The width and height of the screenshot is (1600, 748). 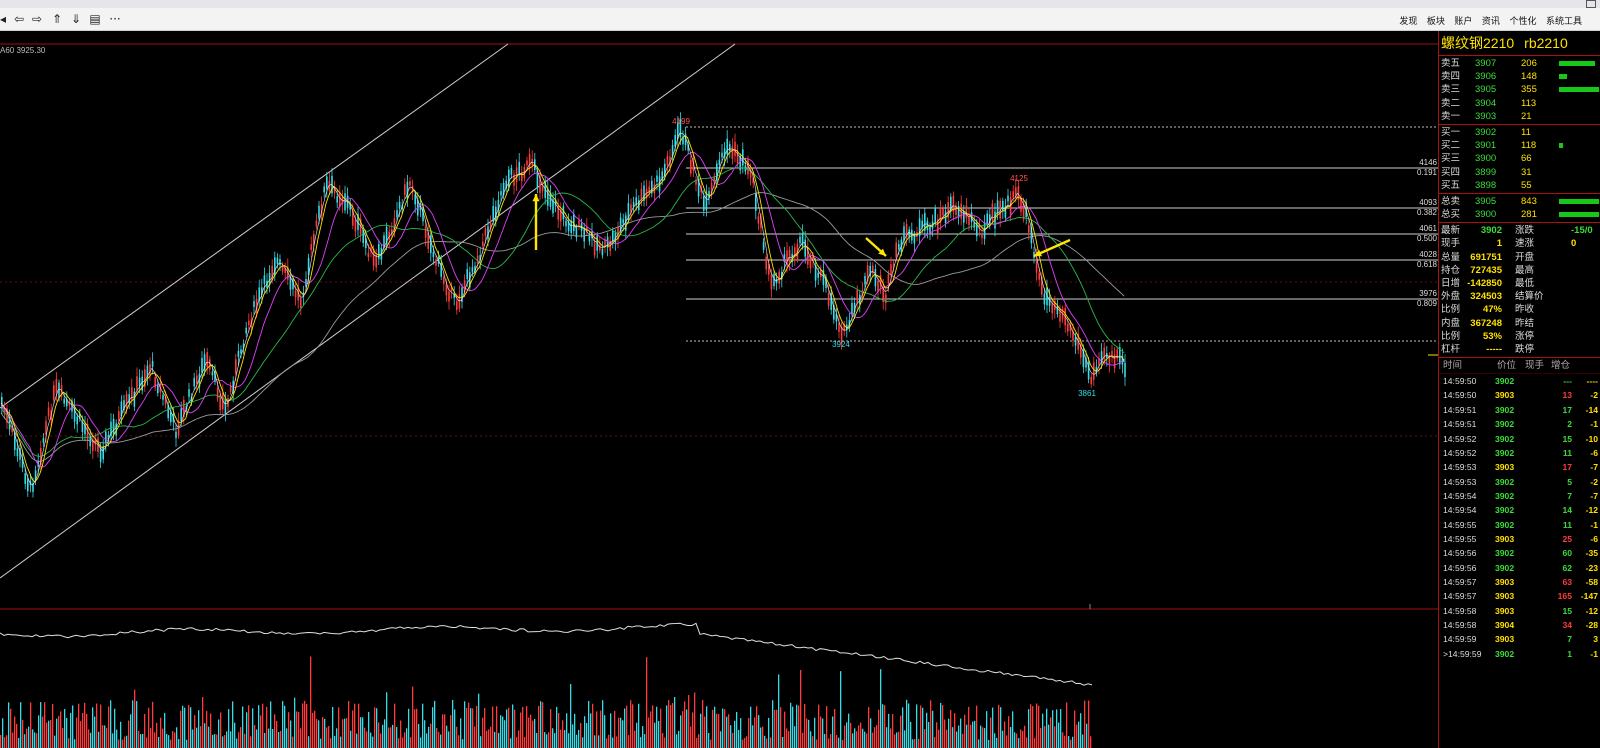 I want to click on depth-row: 卖四 3906 148, so click(x=1519, y=76).